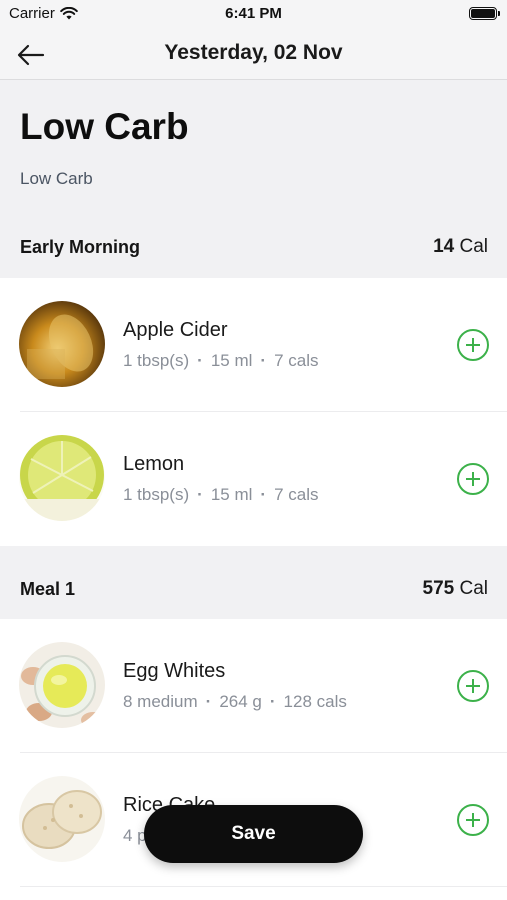 This screenshot has height=900, width=507. Describe the element at coordinates (444, 246) in the screenshot. I see `calorie-value: 14` at that location.